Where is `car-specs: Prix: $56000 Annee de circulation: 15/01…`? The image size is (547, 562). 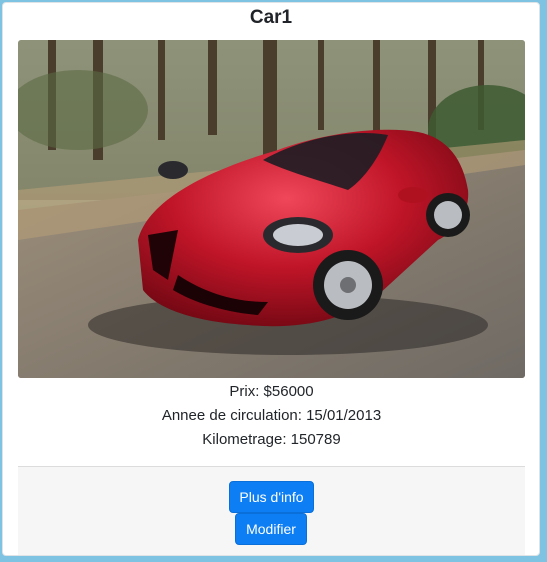
car-specs: Prix: $56000 Annee de circulation: 15/01… is located at coordinates (271, 416).